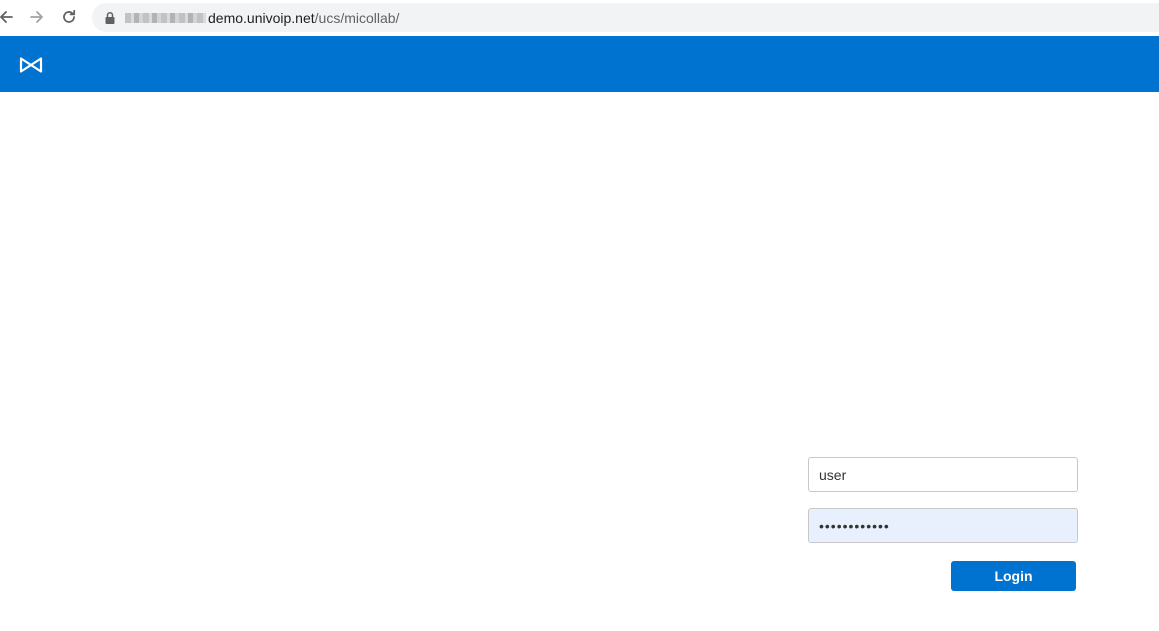 This screenshot has height=631, width=1159. Describe the element at coordinates (261, 18) in the screenshot. I see `url-host: demo.univoip.net` at that location.